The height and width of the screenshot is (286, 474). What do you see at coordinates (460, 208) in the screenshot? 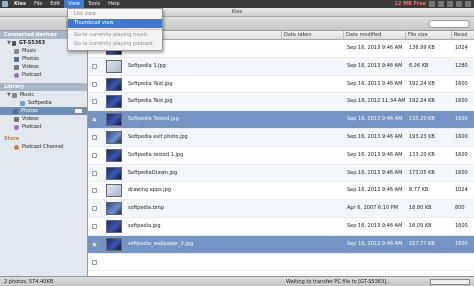
I see `cell-resolution: 800` at bounding box center [460, 208].